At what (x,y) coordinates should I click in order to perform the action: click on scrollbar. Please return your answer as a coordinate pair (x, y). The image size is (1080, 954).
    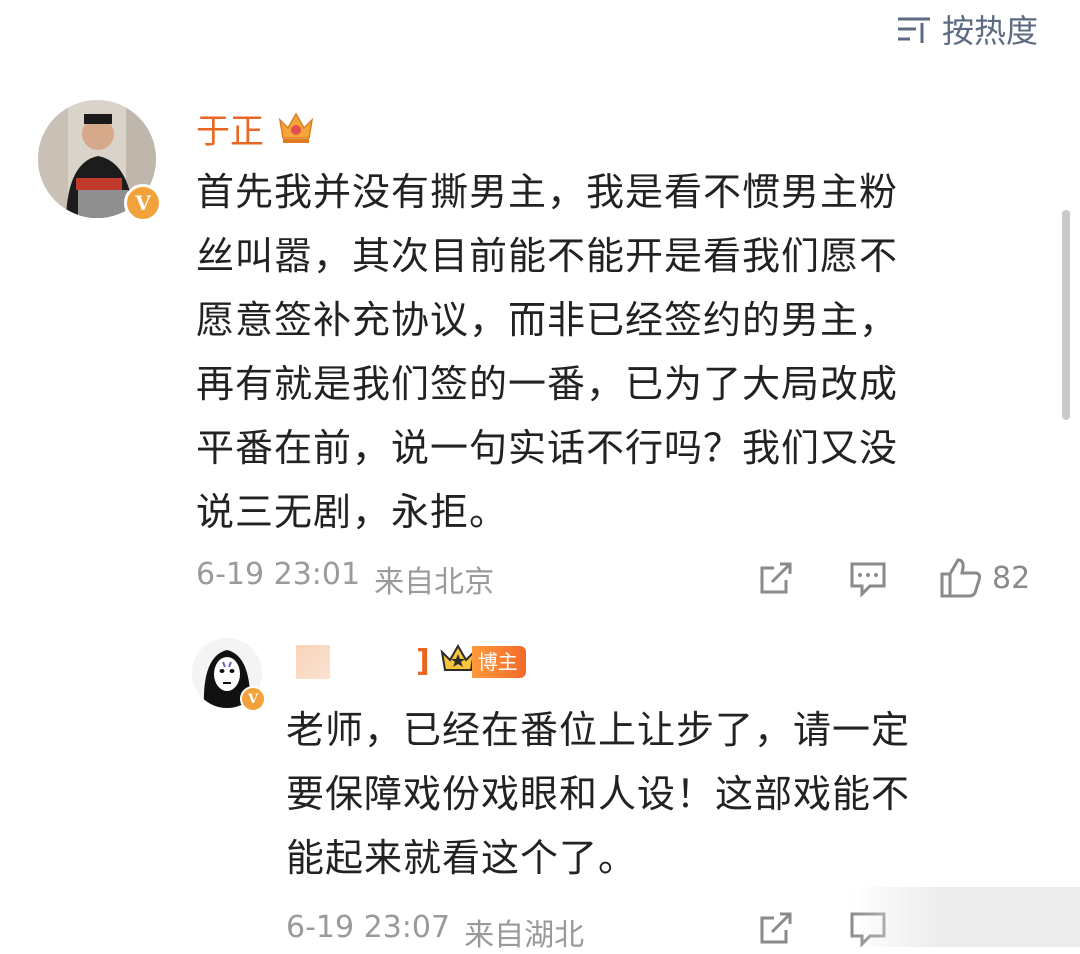
    Looking at the image, I should click on (1066, 315).